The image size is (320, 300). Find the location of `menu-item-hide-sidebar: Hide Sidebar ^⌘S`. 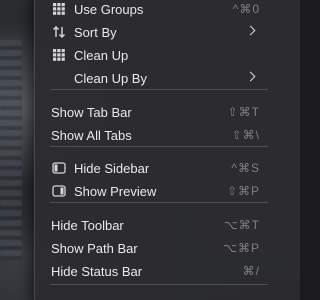

menu-item-hide-sidebar: Hide Sidebar ^⌘S is located at coordinates (155, 168).